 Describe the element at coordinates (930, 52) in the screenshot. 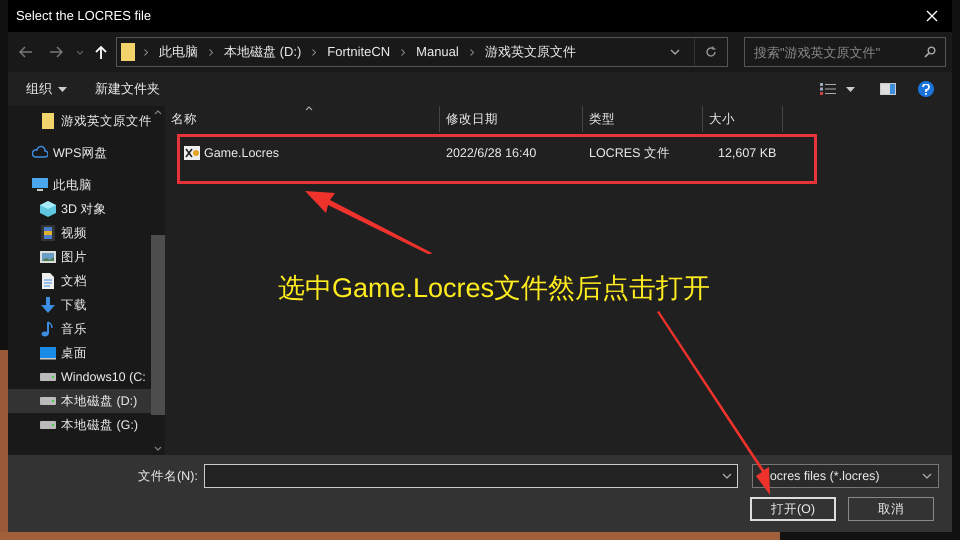

I see `search-icon` at that location.